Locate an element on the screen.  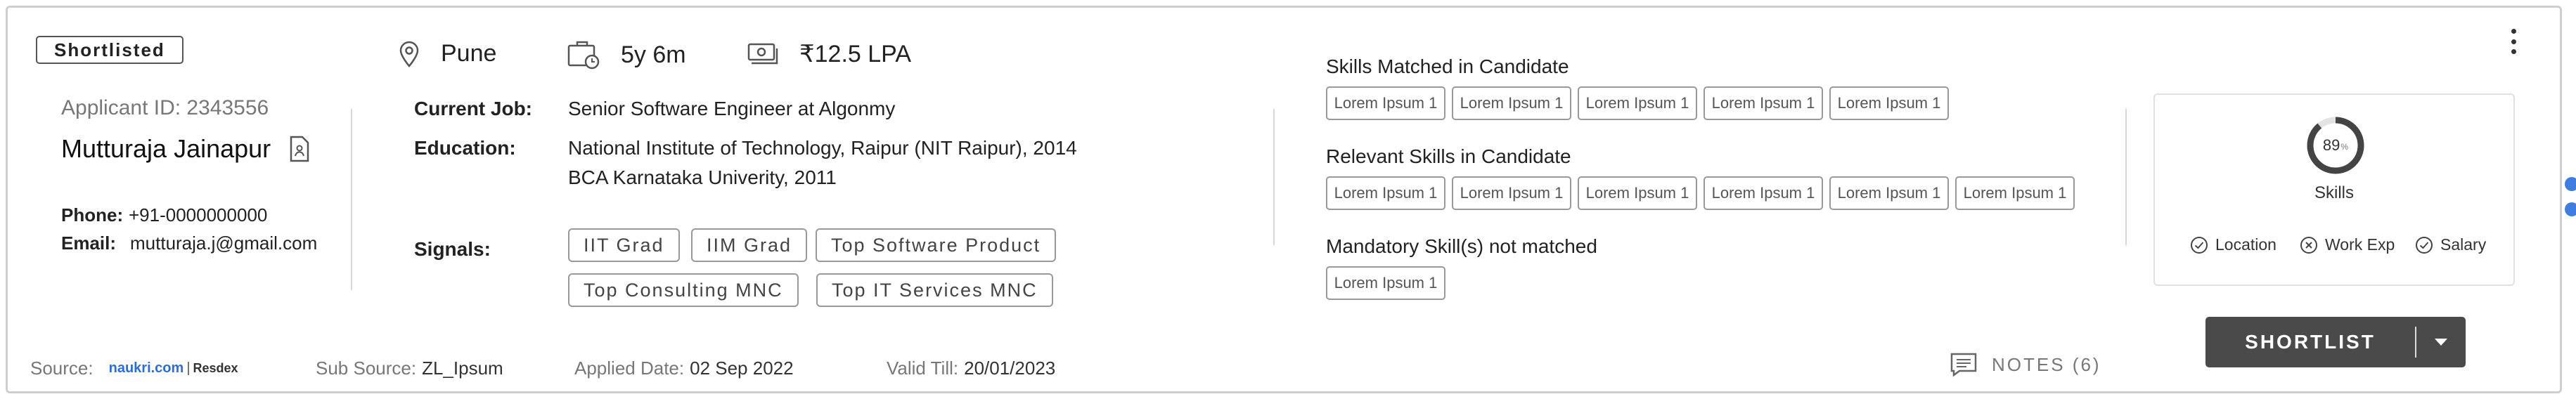
match-score-panel: 89% Skills Location Work Exp Salary is located at coordinates (2334, 189).